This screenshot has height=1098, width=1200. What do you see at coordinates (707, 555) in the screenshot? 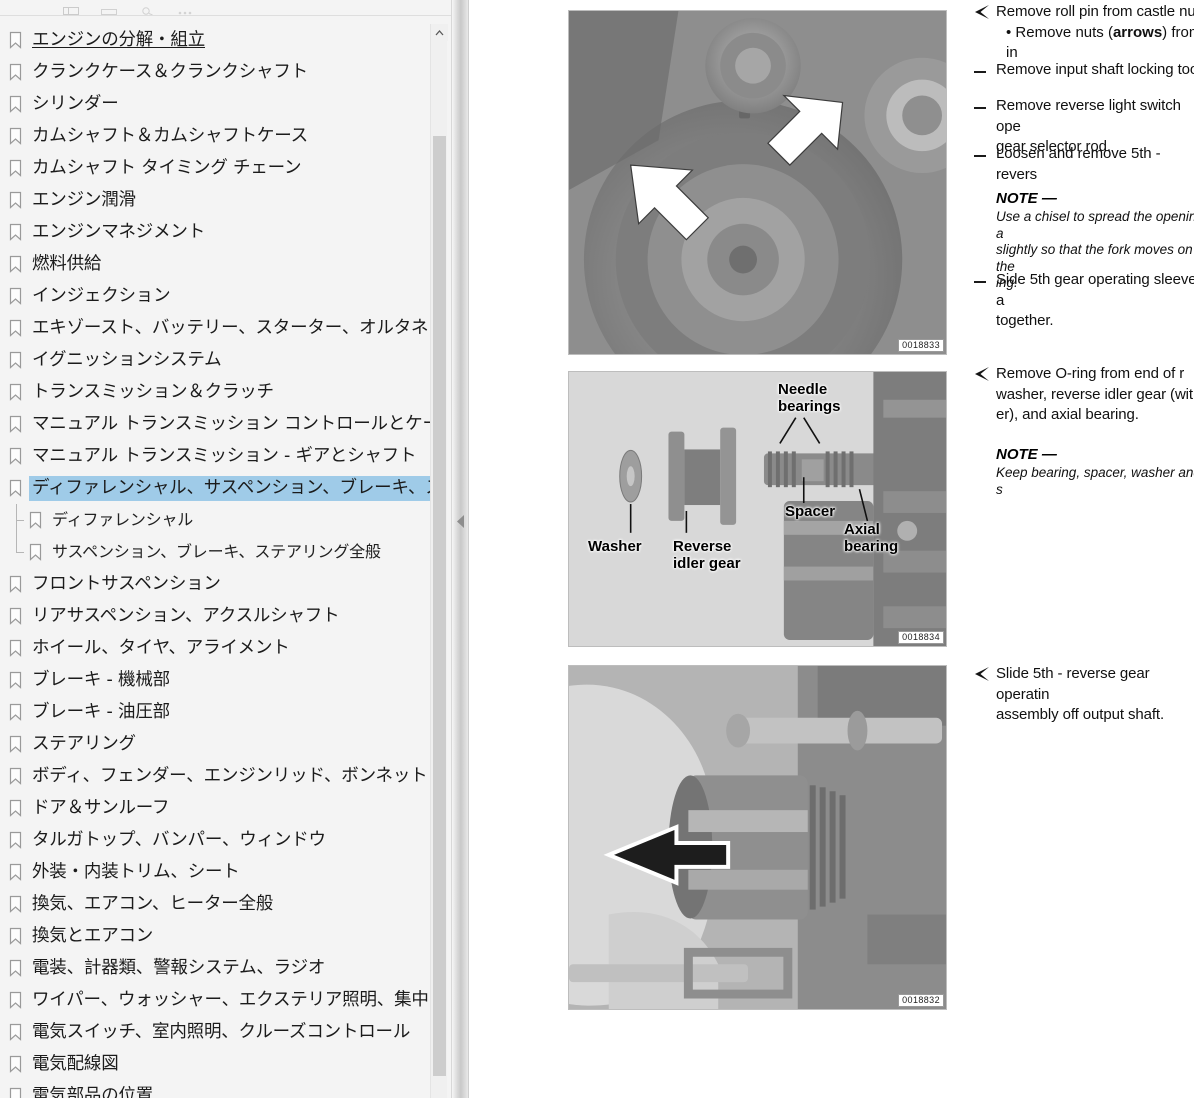
I see `figure-label-reverse-idler-gear: Reverse idler gear` at bounding box center [707, 555].